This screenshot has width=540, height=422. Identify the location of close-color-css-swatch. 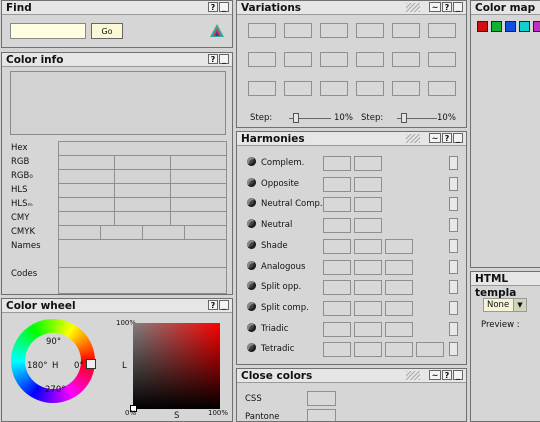
(321, 398).